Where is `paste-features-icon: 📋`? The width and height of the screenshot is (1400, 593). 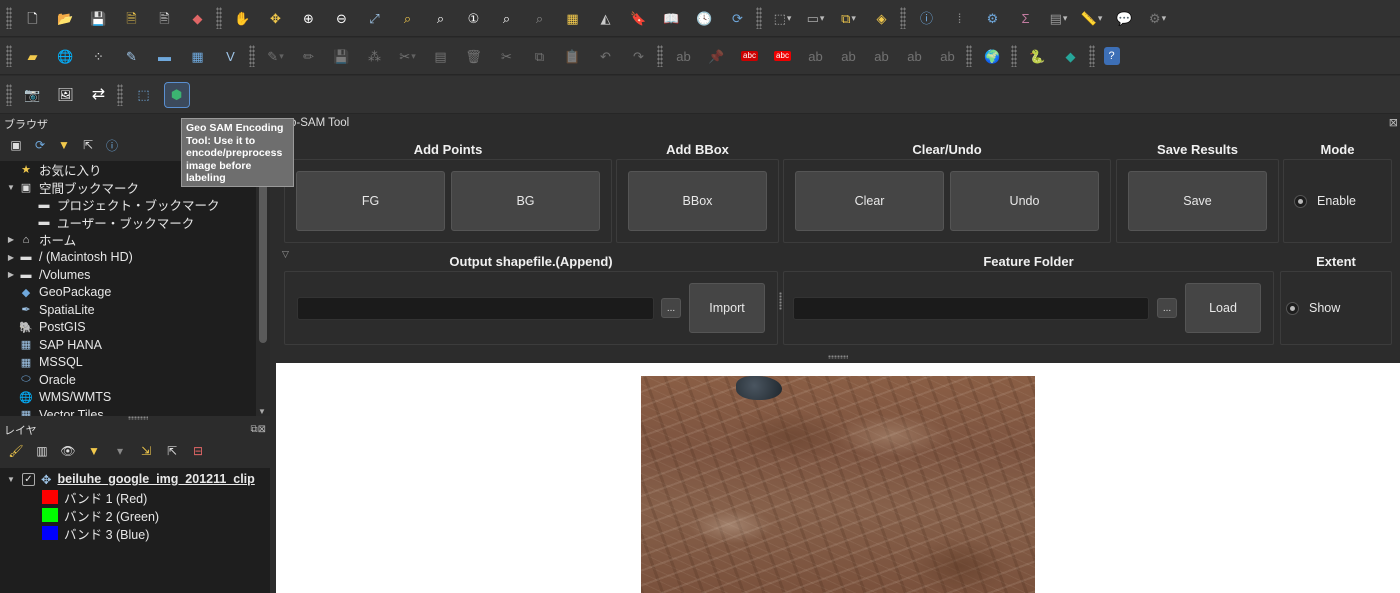 paste-features-icon: 📋 is located at coordinates (573, 56).